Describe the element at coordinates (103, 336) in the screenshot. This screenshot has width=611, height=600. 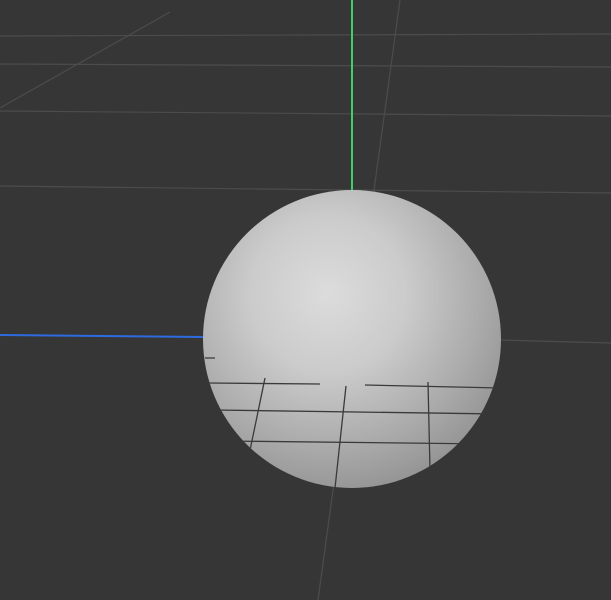
I see `z-axis-line` at that location.